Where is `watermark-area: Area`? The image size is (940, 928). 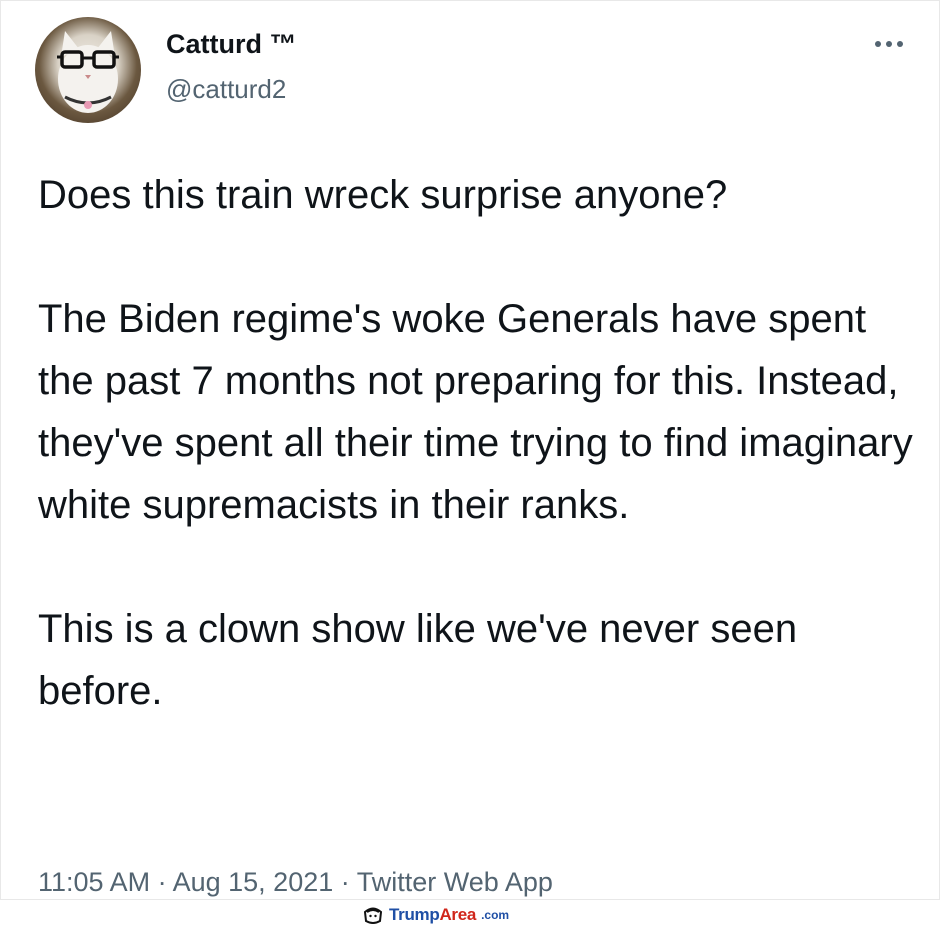
watermark-area: Area is located at coordinates (458, 914).